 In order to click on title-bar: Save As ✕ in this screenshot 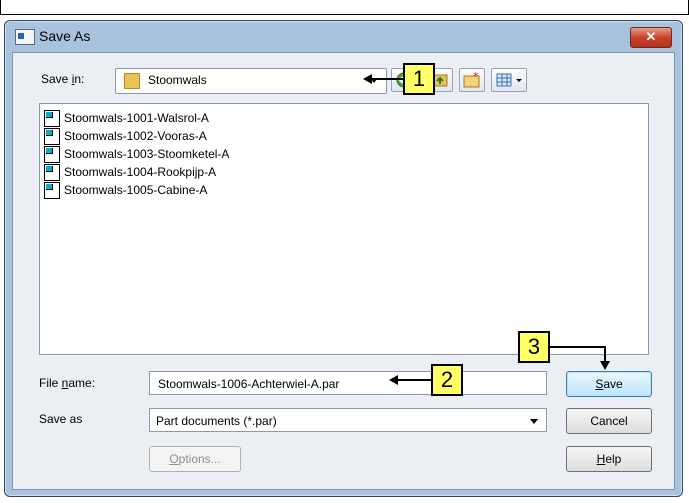, I will do `click(343, 36)`.